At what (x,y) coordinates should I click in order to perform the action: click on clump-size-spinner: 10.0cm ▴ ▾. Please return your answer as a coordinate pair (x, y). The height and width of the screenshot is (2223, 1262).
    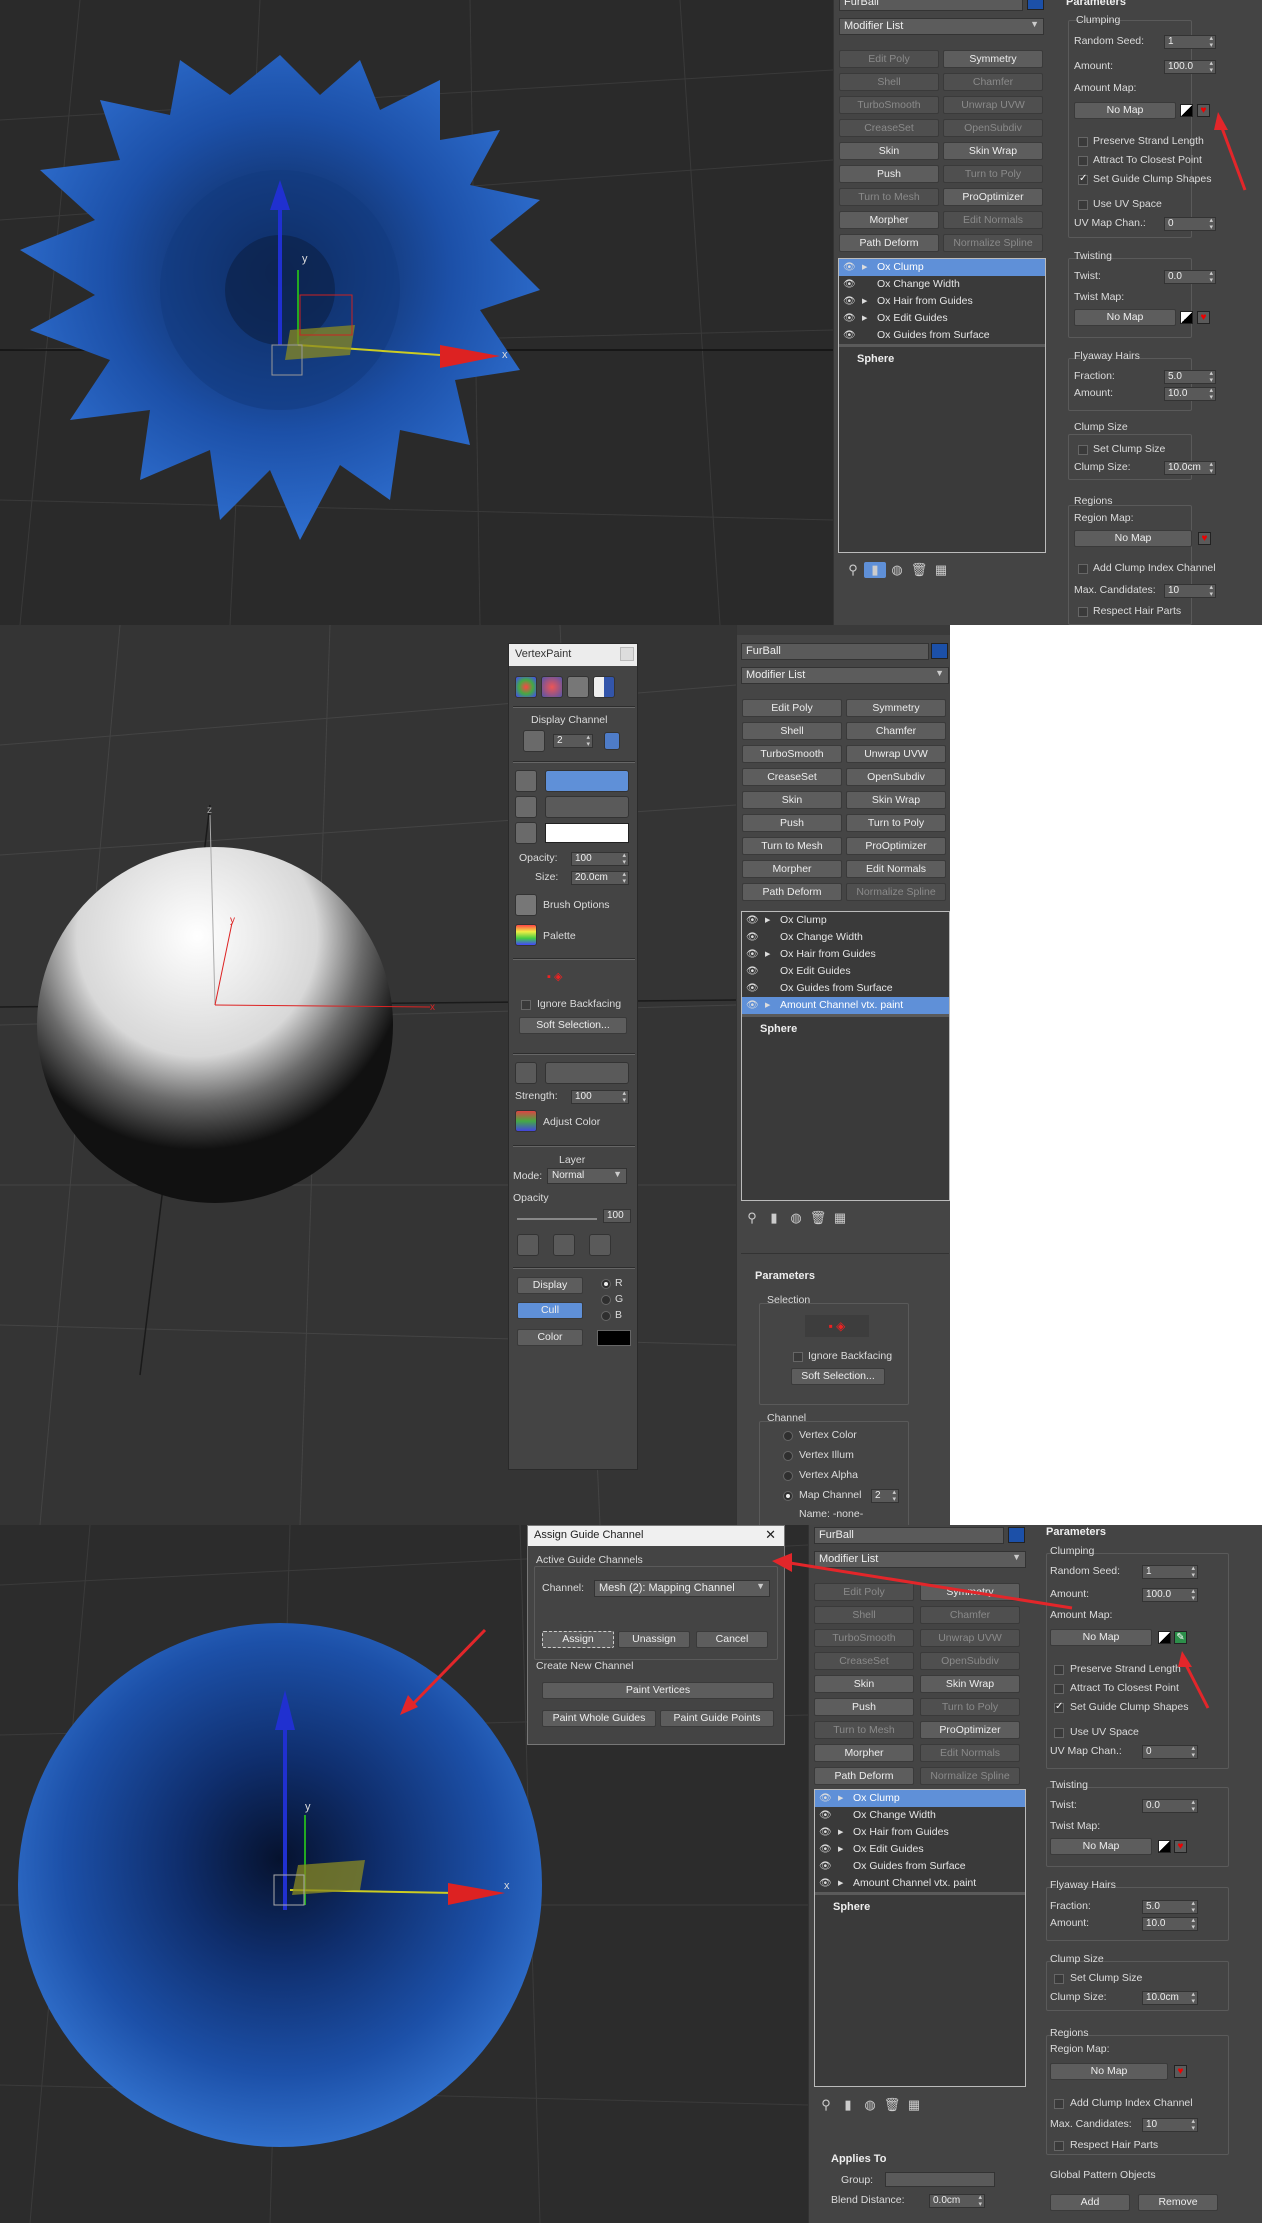
    Looking at the image, I should click on (1190, 468).